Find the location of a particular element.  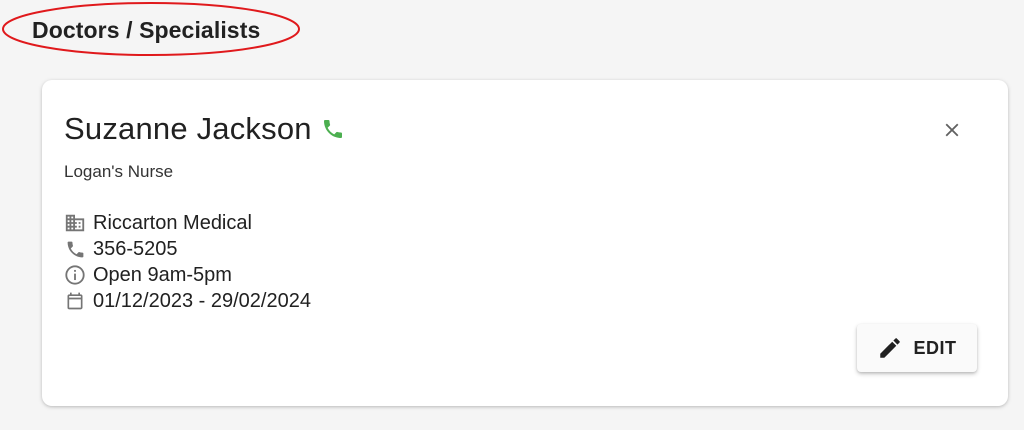

detail-row-phone: 356-5205 is located at coordinates (187, 249).